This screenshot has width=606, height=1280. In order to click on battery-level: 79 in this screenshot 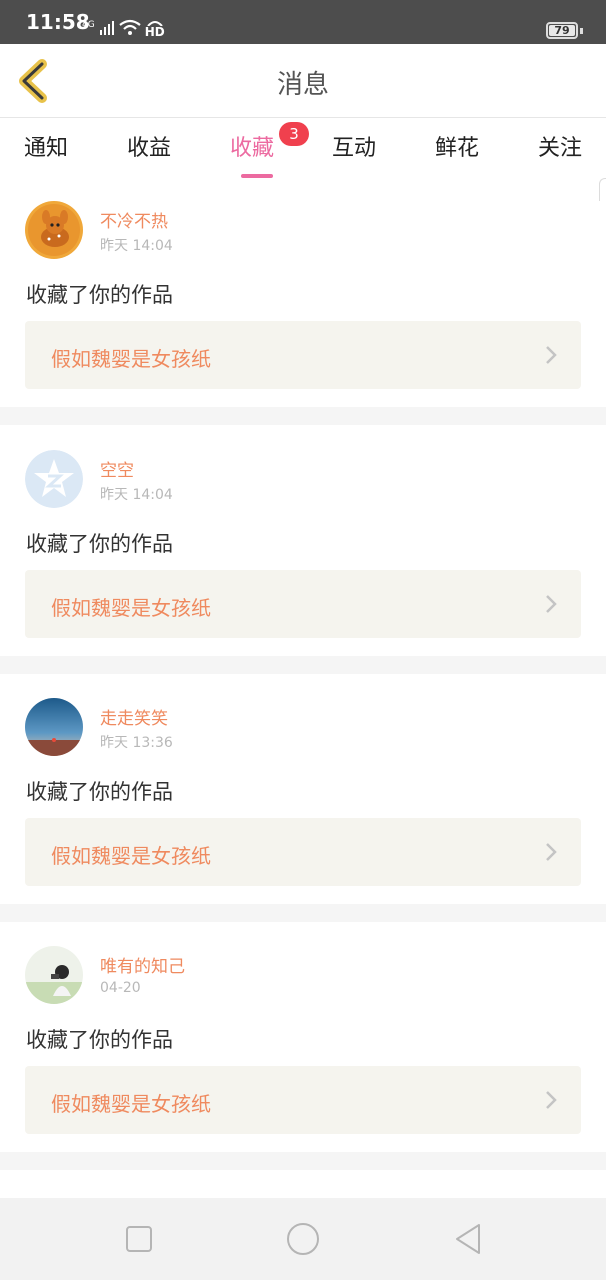, I will do `click(562, 30)`.